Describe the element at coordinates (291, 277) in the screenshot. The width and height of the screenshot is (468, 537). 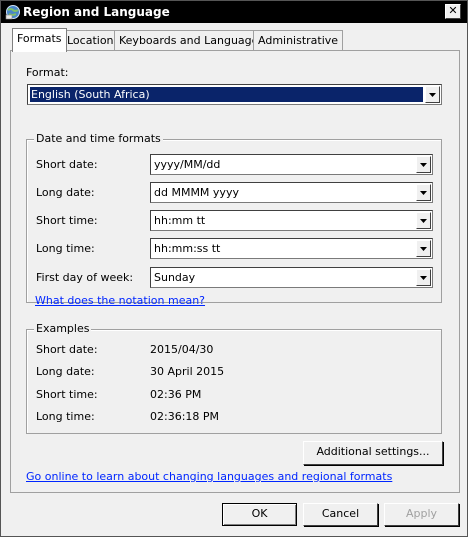
I see `first-day-of-week-select: Sunday` at that location.